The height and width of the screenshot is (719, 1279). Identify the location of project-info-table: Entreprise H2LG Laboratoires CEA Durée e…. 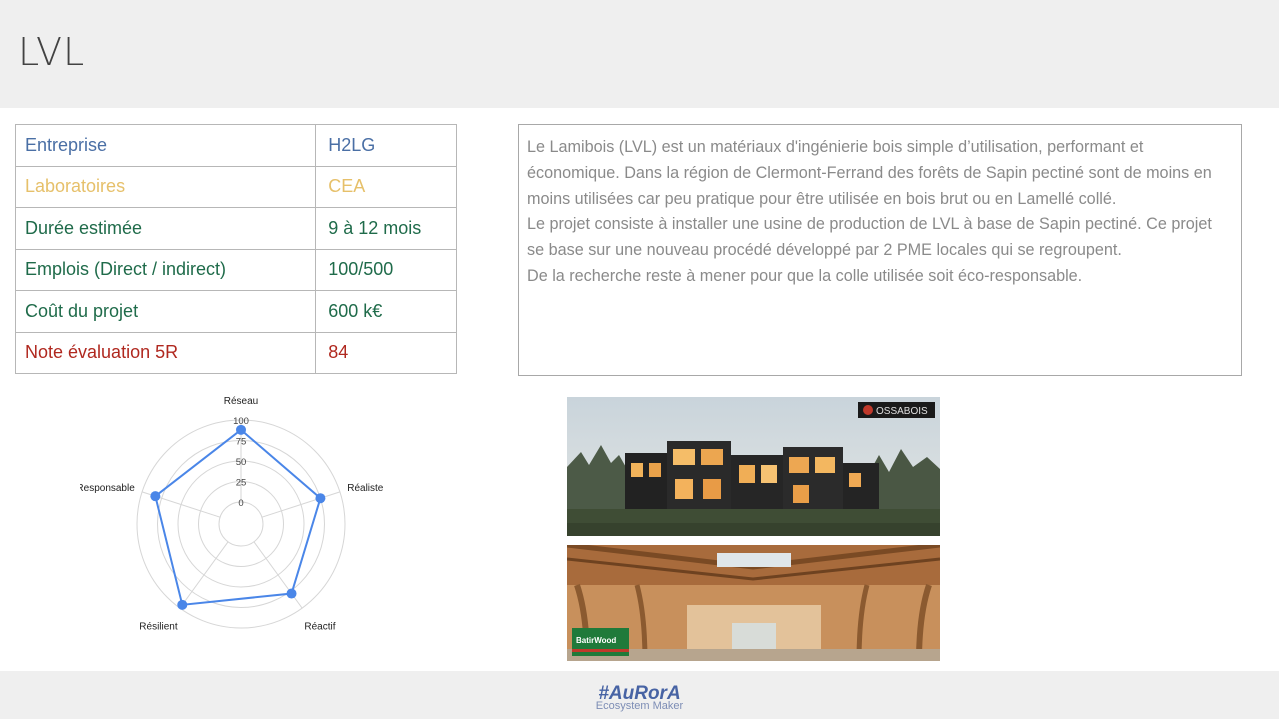
(235, 249).